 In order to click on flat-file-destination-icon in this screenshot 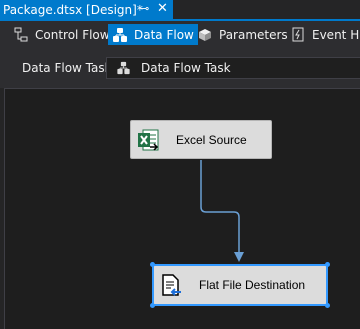, I will do `click(171, 285)`.